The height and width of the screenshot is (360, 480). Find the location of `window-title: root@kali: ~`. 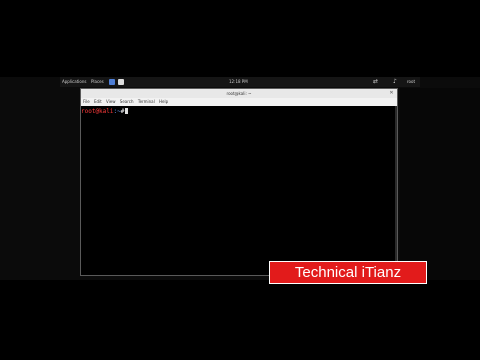

window-title: root@kali: ~ is located at coordinates (239, 93).